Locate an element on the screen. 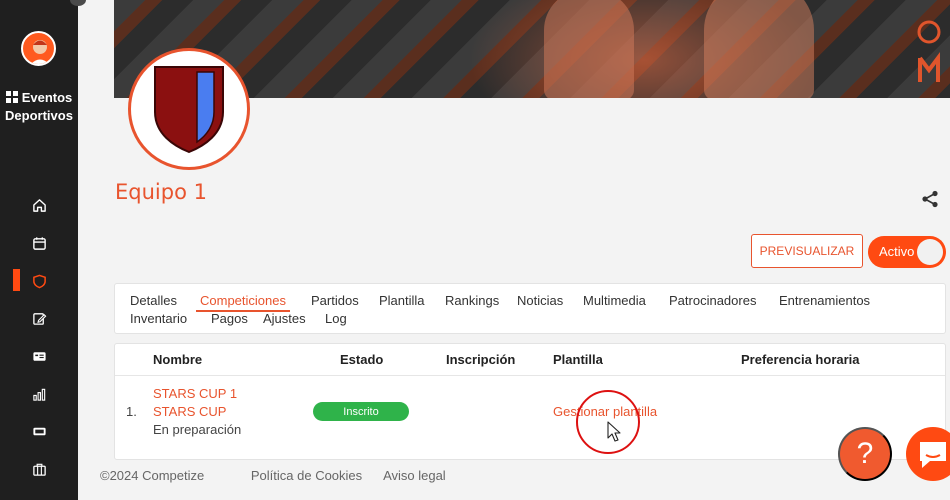 This screenshot has height=500, width=950. status-toggle-label: Activo is located at coordinates (897, 251).